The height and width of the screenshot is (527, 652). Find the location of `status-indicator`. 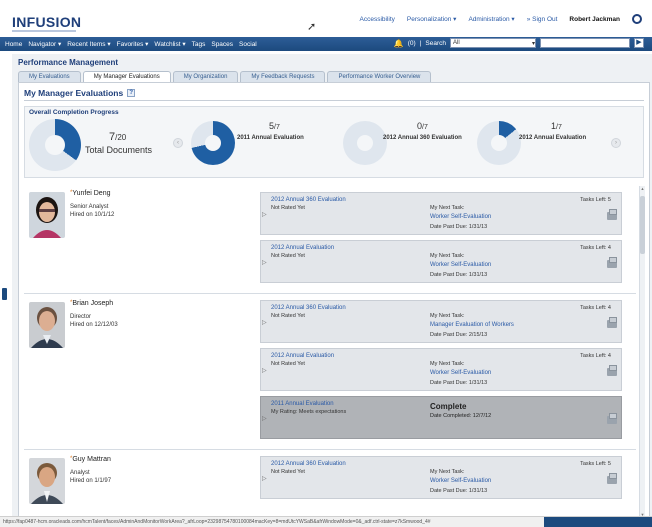

status-indicator is located at coordinates (598, 522).